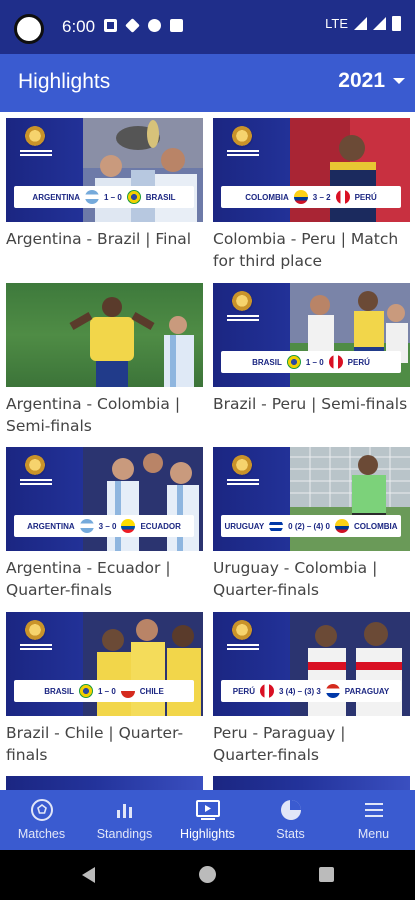 The image size is (415, 900). Describe the element at coordinates (124, 834) in the screenshot. I see `nav-label: Standings` at that location.